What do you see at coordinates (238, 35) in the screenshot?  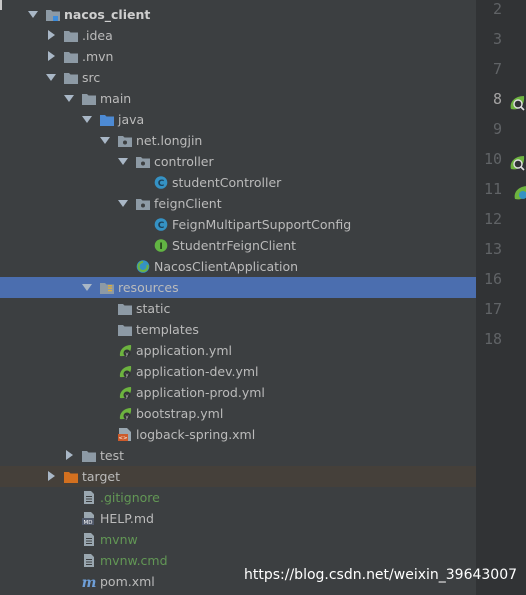 I see `tree-item: .idea` at bounding box center [238, 35].